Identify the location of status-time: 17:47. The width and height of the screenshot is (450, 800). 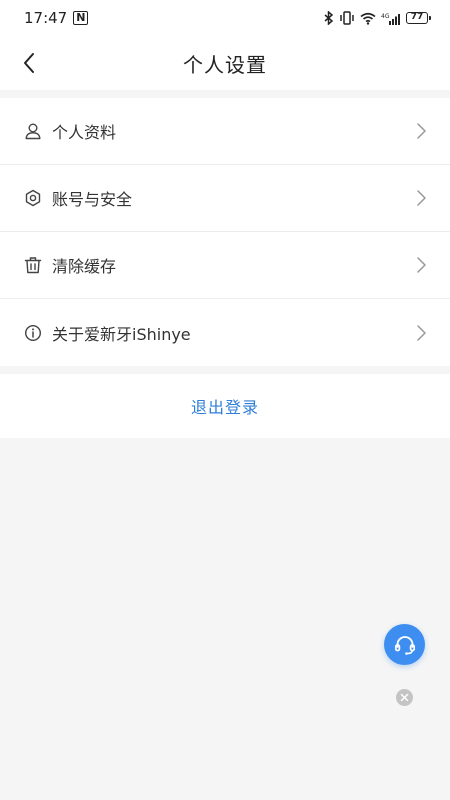
(46, 18).